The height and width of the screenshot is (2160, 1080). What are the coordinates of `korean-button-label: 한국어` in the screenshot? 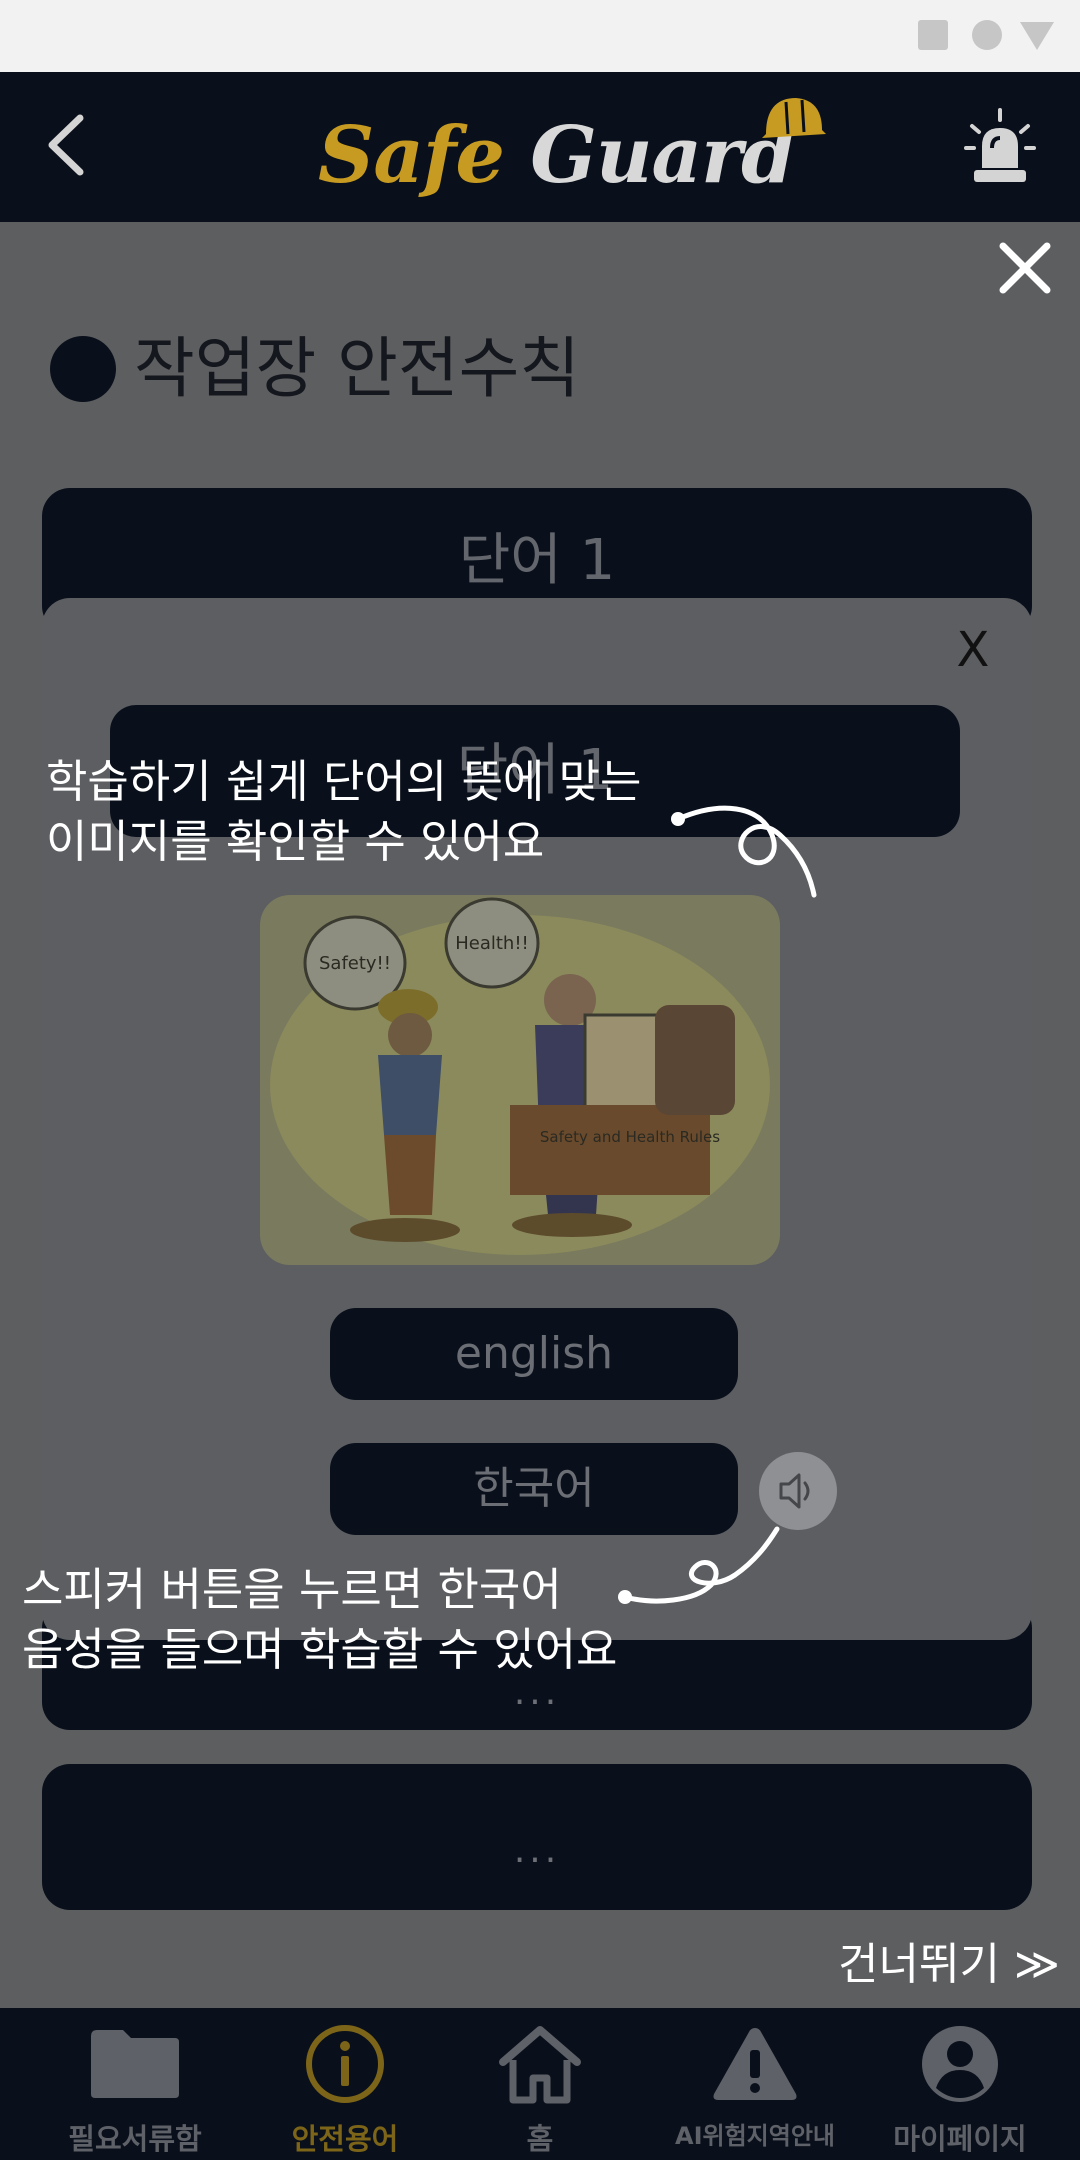 It's located at (534, 1488).